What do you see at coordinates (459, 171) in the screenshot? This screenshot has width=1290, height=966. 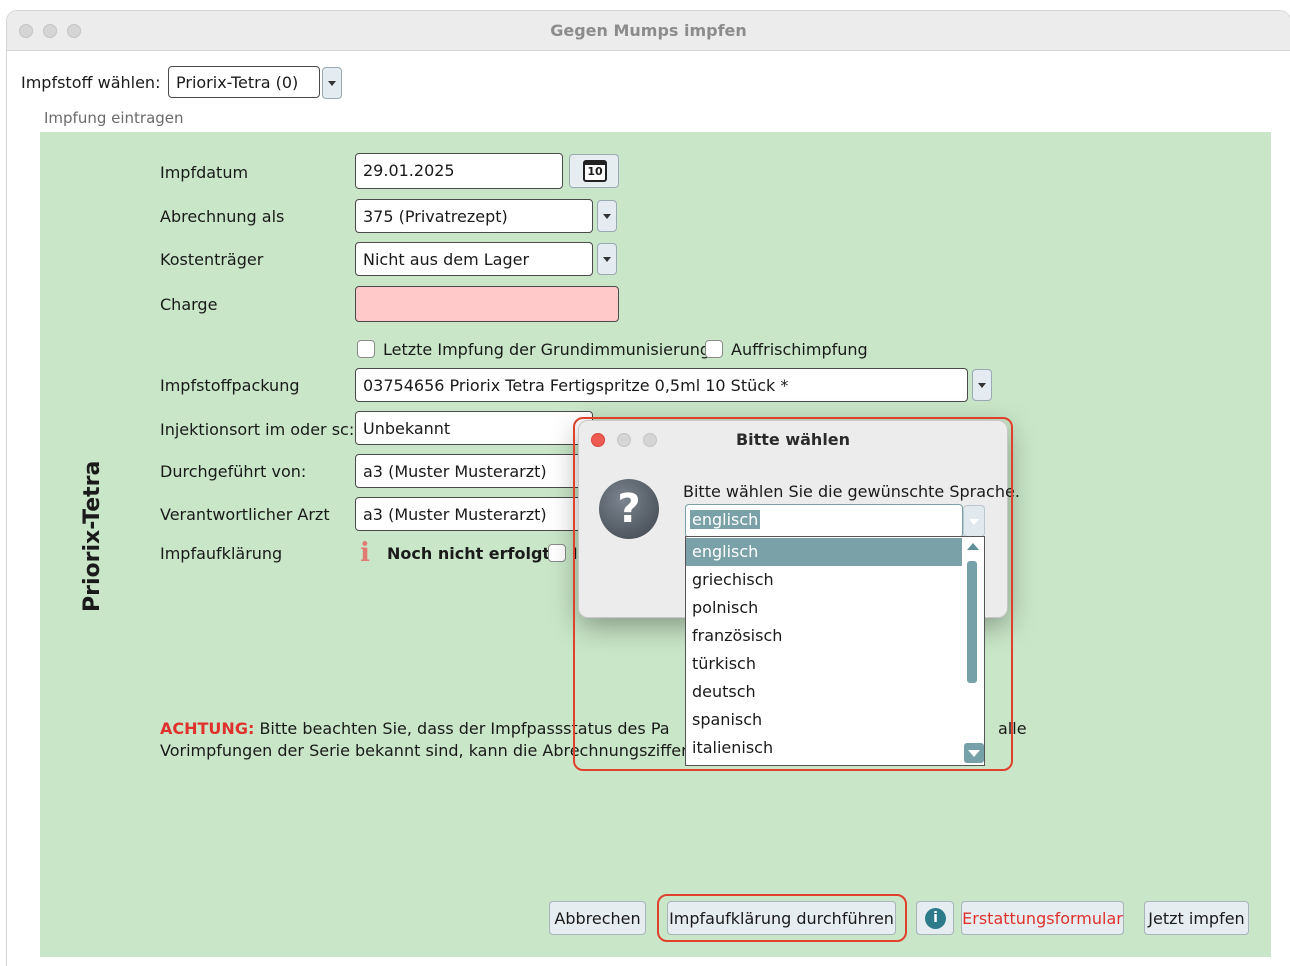 I see `impfdatum-field: 29.01.2025` at bounding box center [459, 171].